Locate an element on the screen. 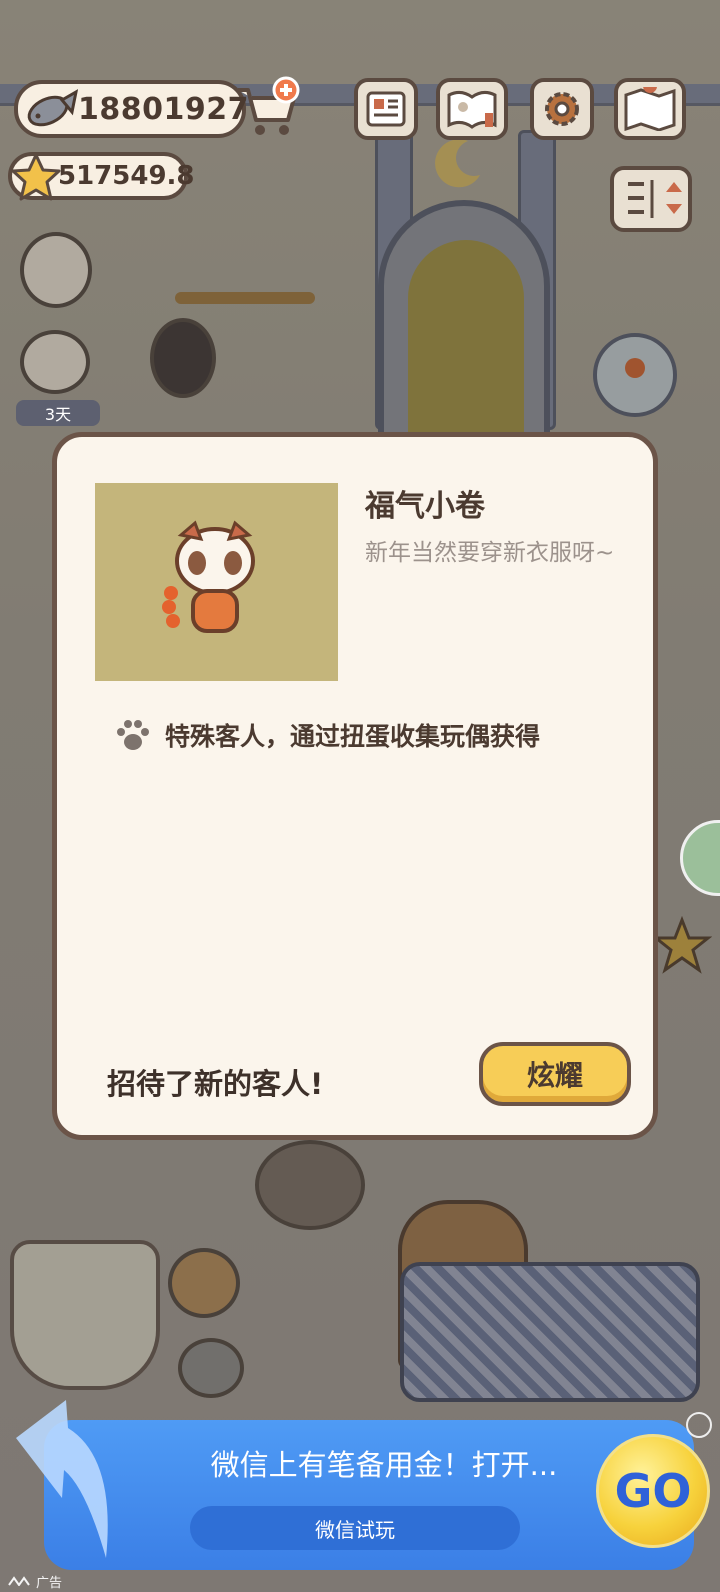 The height and width of the screenshot is (1592, 720). sort-toggle-button is located at coordinates (651, 199).